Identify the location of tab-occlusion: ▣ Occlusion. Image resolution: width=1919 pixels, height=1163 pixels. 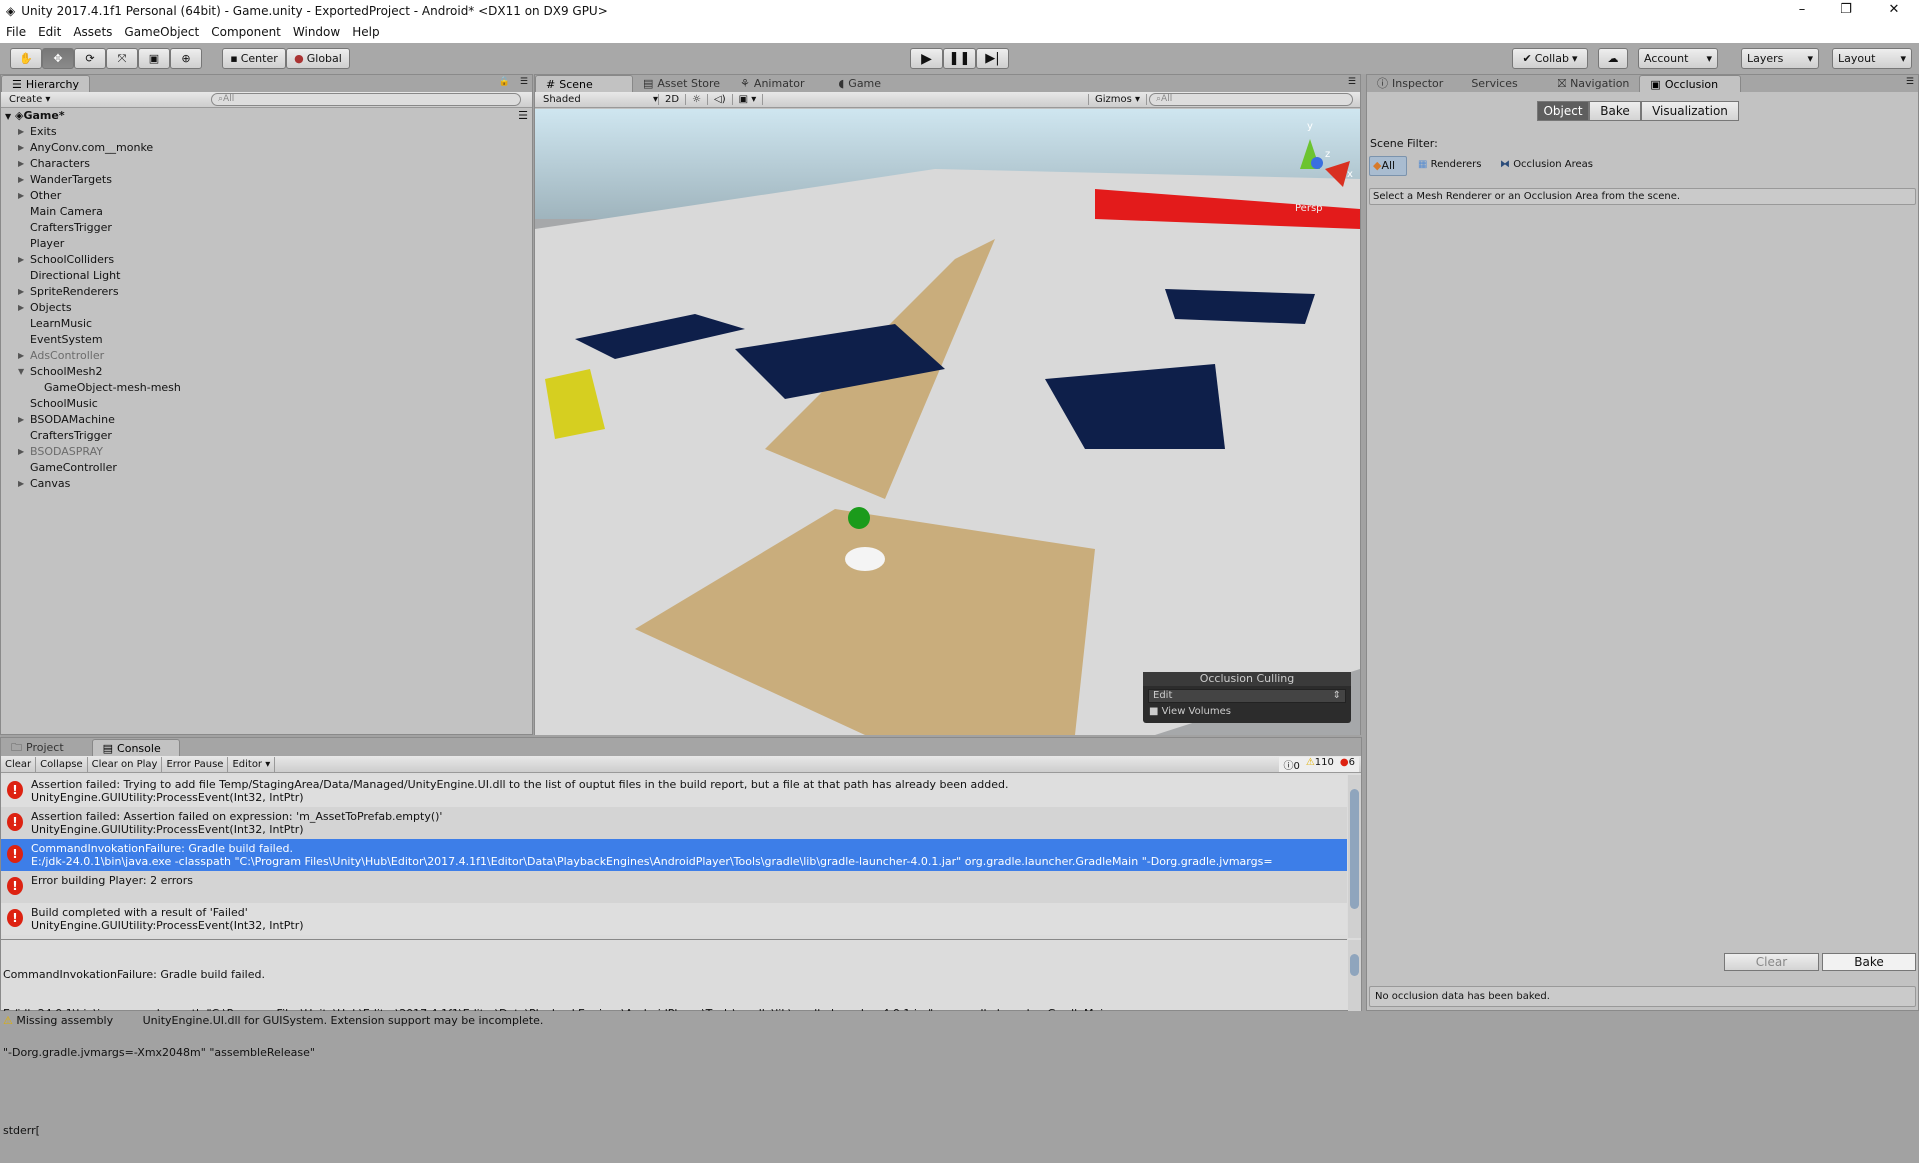
(1690, 83).